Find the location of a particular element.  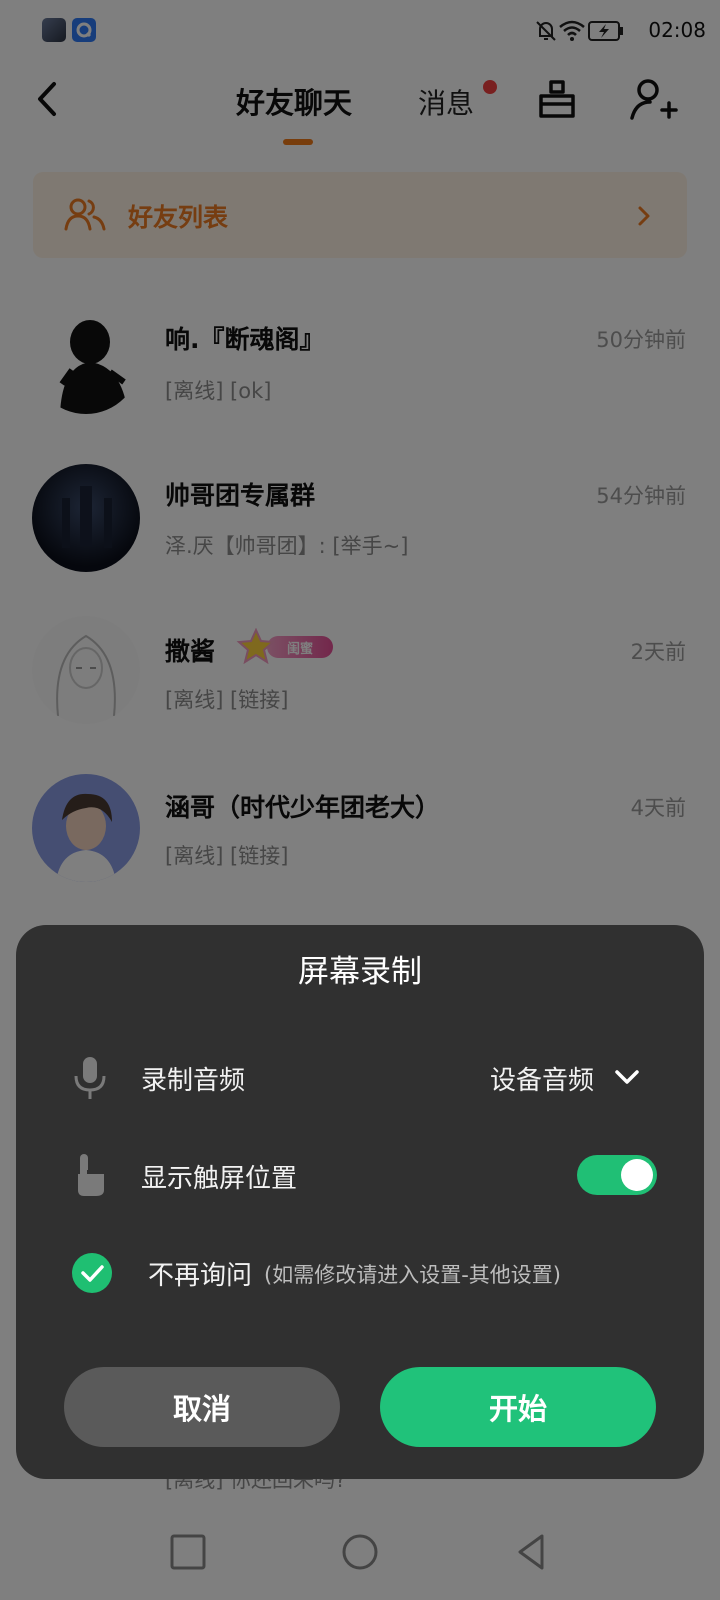

show-touches-toggle is located at coordinates (617, 1175).